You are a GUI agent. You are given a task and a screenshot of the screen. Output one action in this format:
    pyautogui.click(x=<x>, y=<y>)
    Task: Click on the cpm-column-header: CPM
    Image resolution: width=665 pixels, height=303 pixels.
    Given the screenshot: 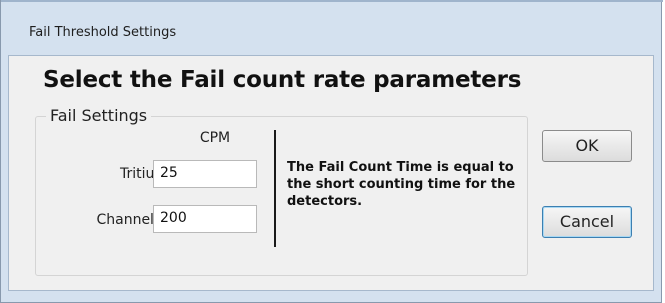 What is the action you would take?
    pyautogui.click(x=215, y=138)
    